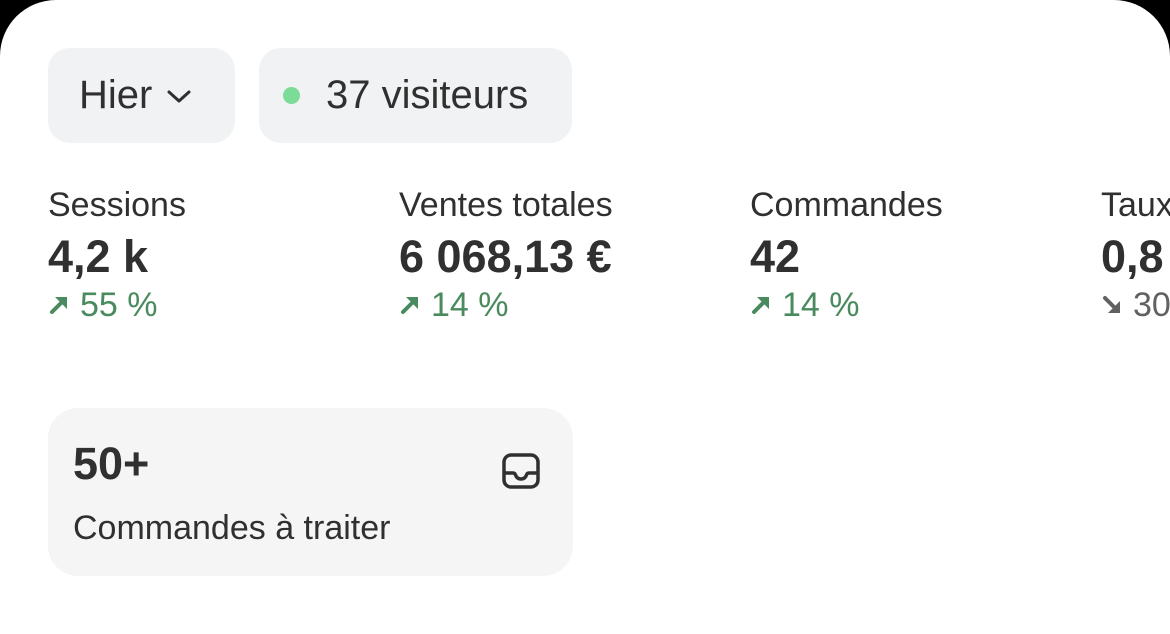 The height and width of the screenshot is (634, 1170). What do you see at coordinates (521, 471) in the screenshot?
I see `inbox-icon` at bounding box center [521, 471].